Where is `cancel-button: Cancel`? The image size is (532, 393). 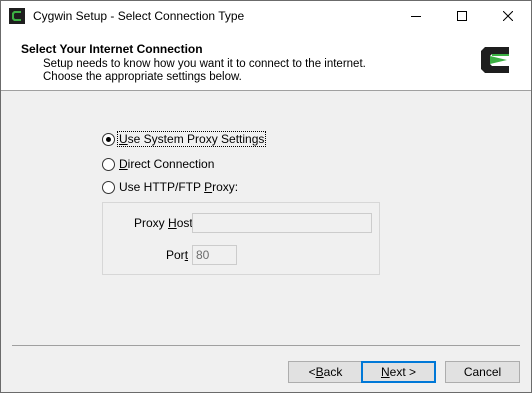
cancel-button: Cancel is located at coordinates (482, 372).